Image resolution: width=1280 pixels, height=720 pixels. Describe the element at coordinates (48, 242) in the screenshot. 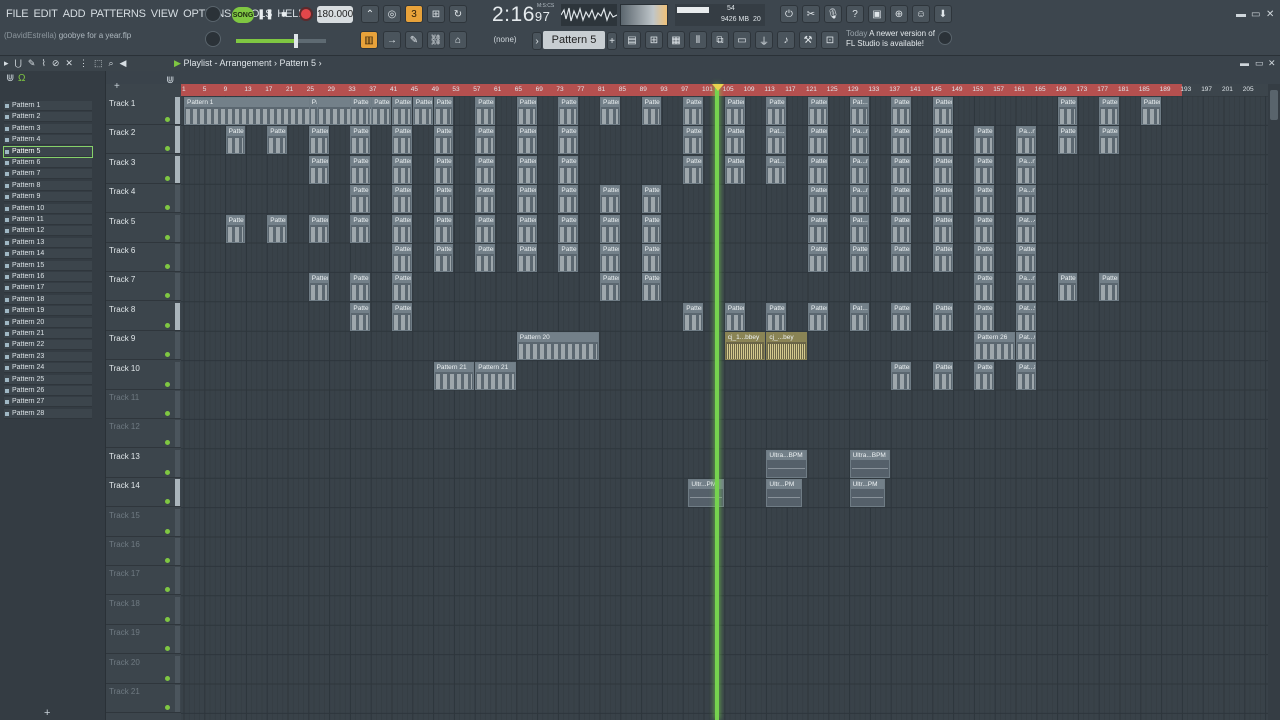

I see `pattern-list-item: Pattern 13` at that location.